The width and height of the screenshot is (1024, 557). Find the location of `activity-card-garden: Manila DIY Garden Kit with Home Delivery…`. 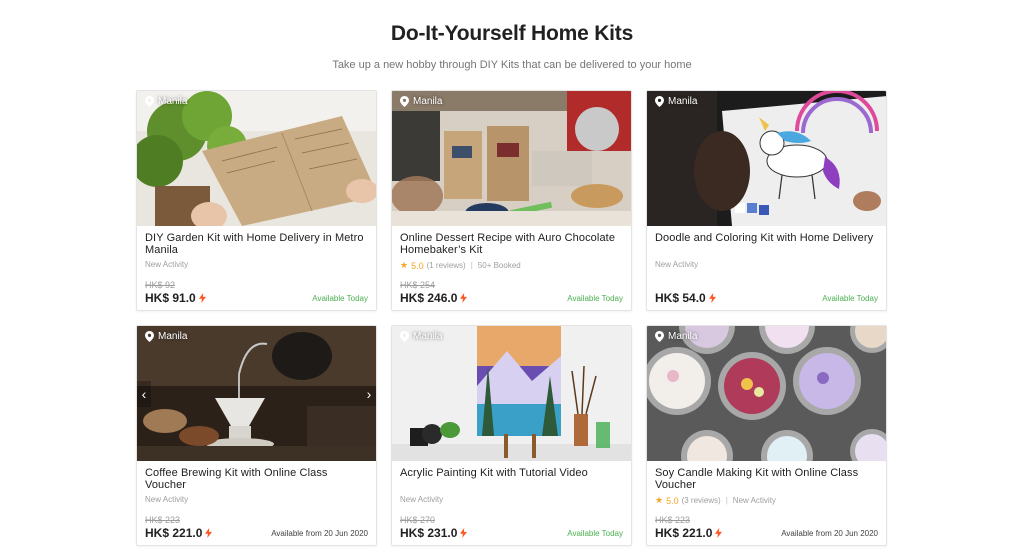

activity-card-garden: Manila DIY Garden Kit with Home Delivery… is located at coordinates (256, 200).